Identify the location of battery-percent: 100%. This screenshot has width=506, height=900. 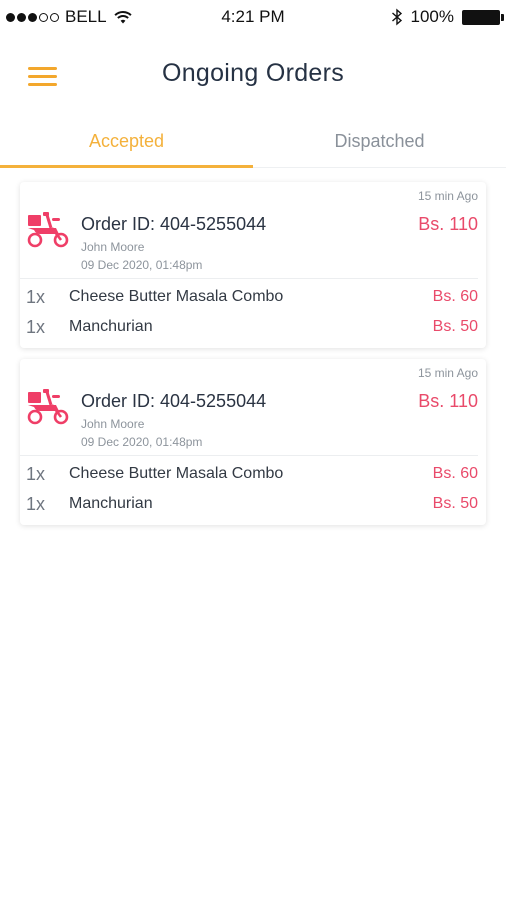
(432, 16).